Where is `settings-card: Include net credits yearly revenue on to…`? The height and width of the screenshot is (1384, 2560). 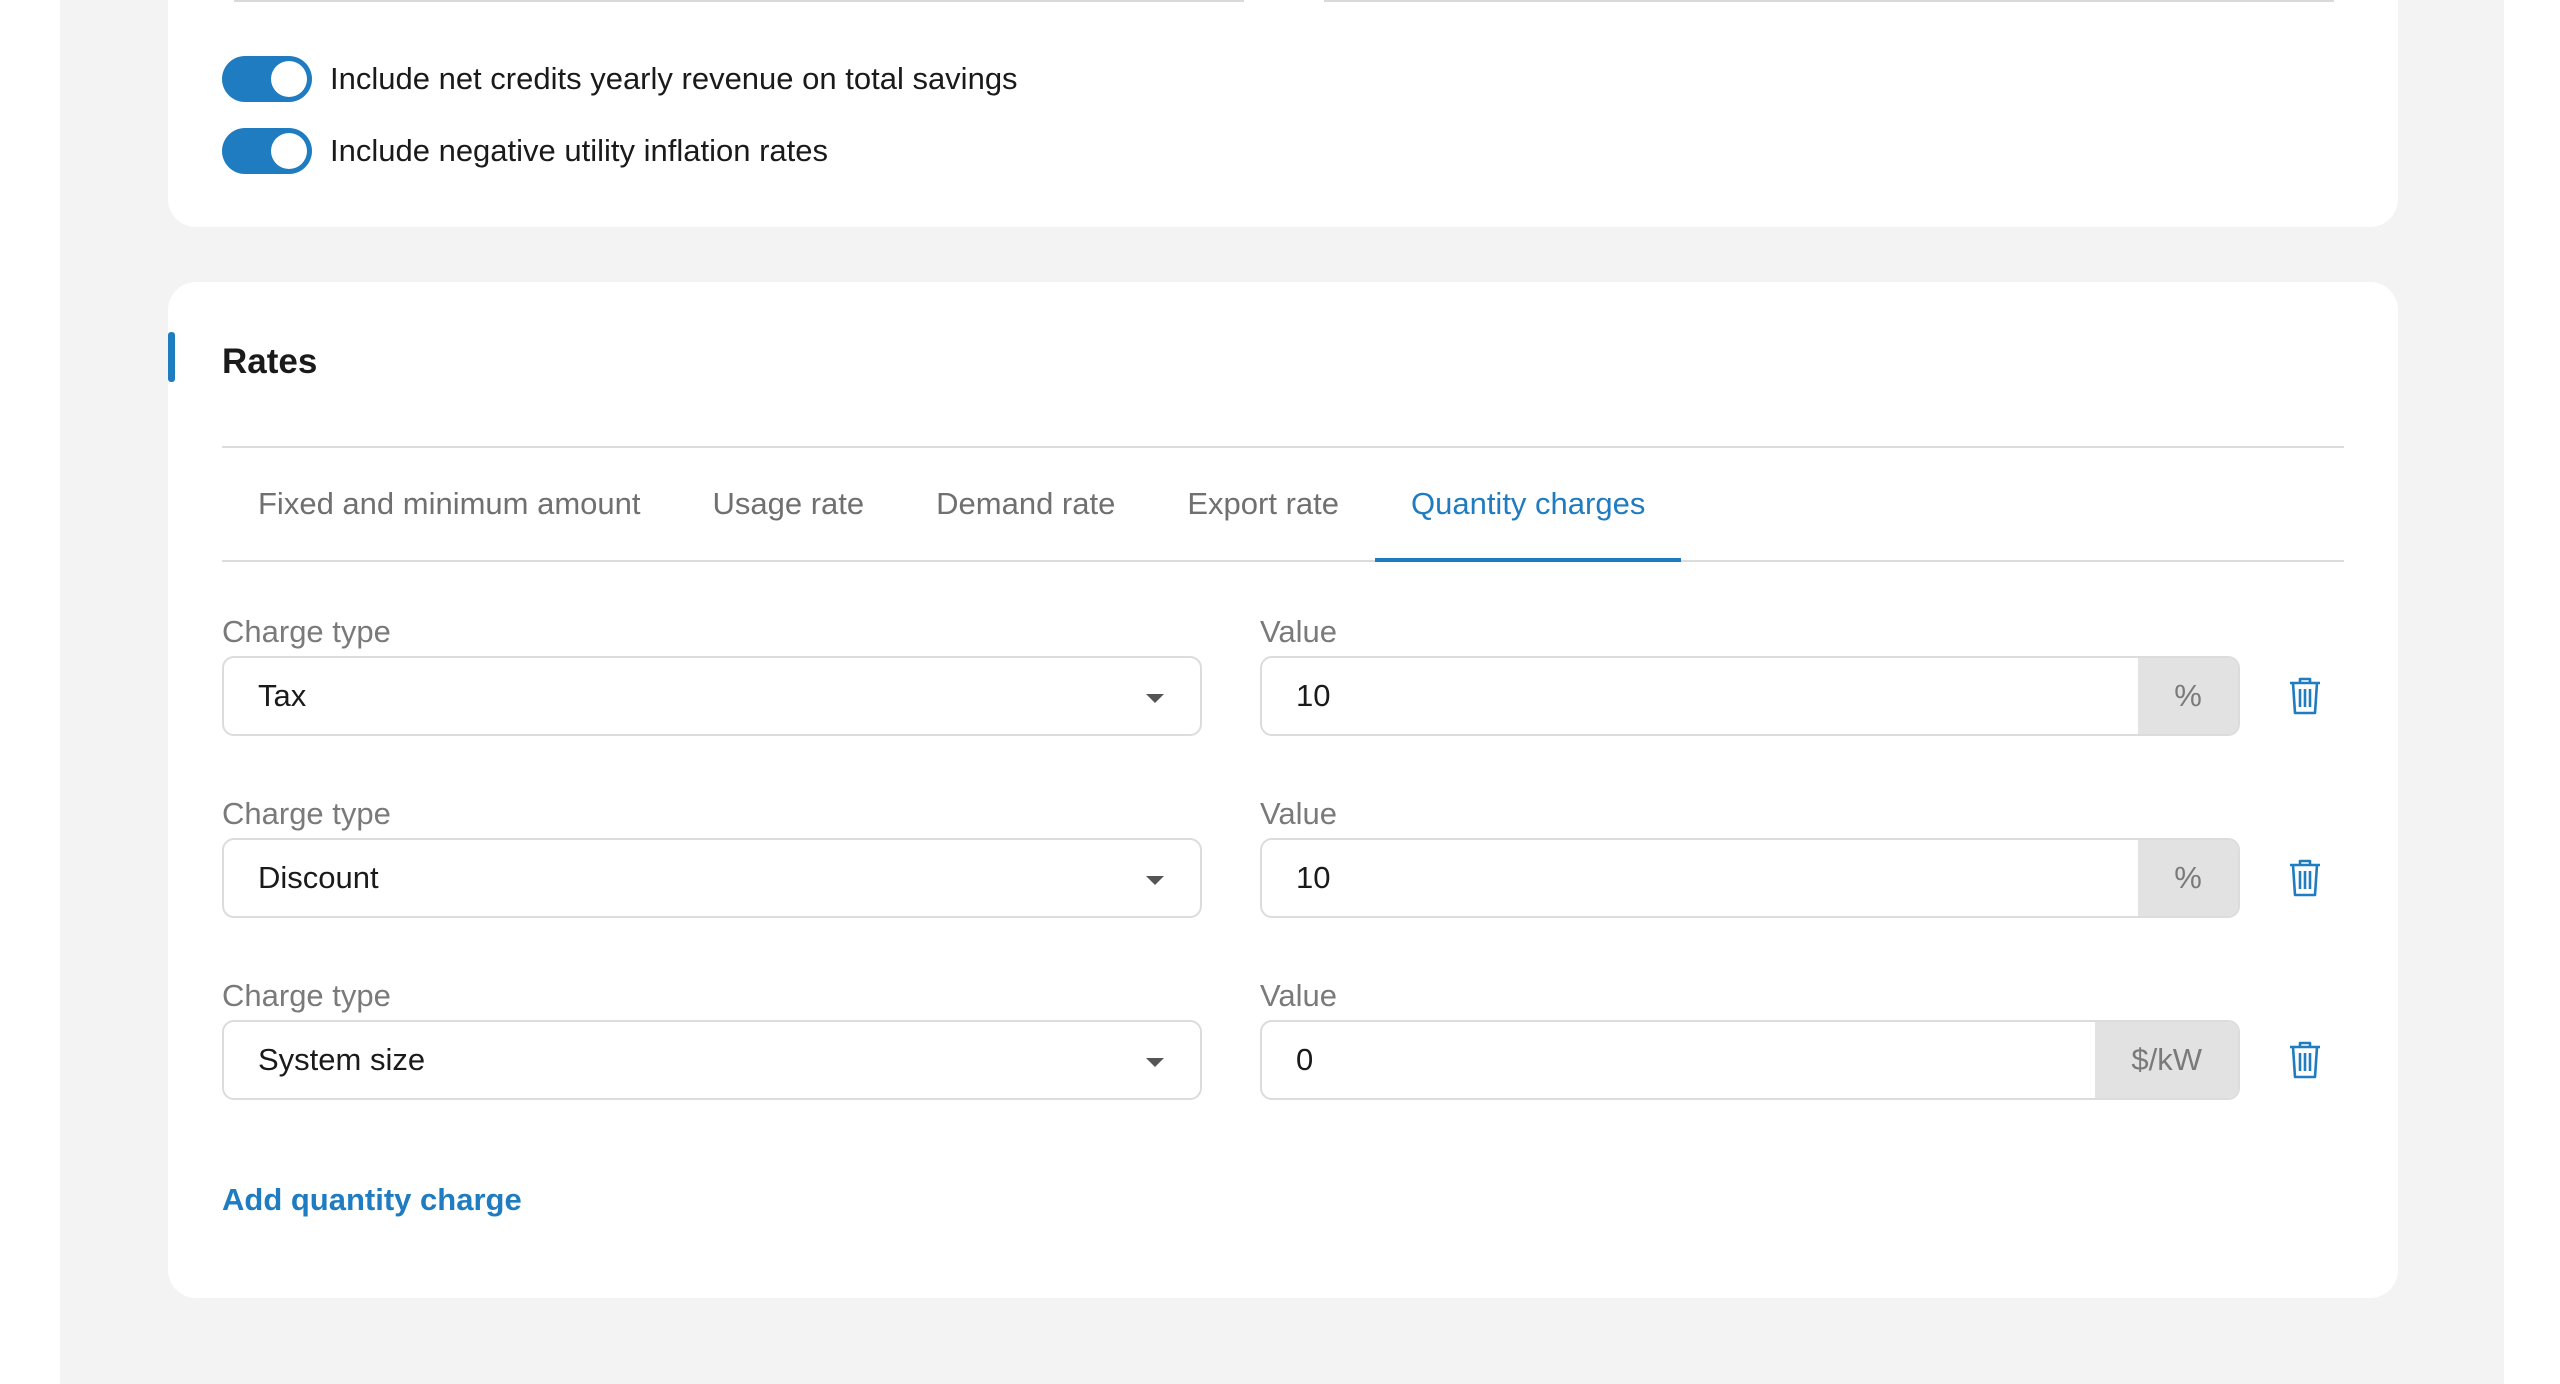 settings-card: Include net credits yearly revenue on to… is located at coordinates (1283, 113).